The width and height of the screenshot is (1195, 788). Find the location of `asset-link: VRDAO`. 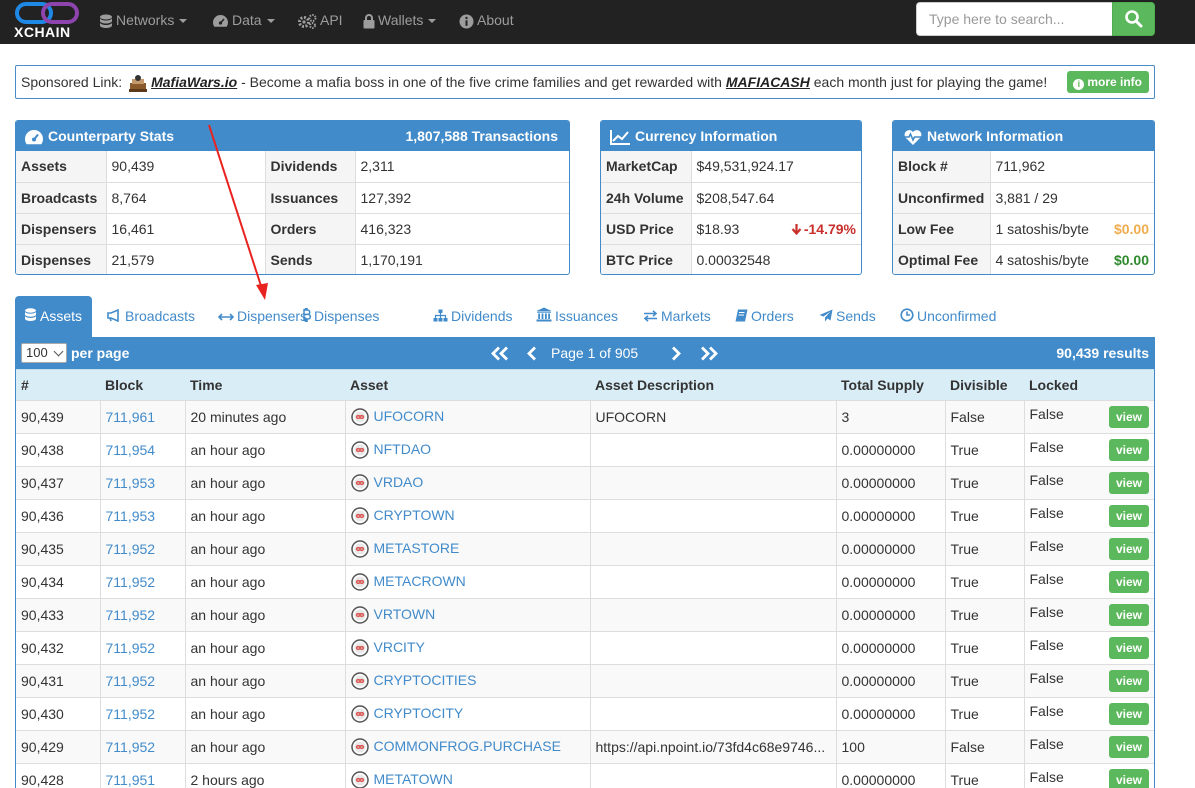

asset-link: VRDAO is located at coordinates (399, 482).